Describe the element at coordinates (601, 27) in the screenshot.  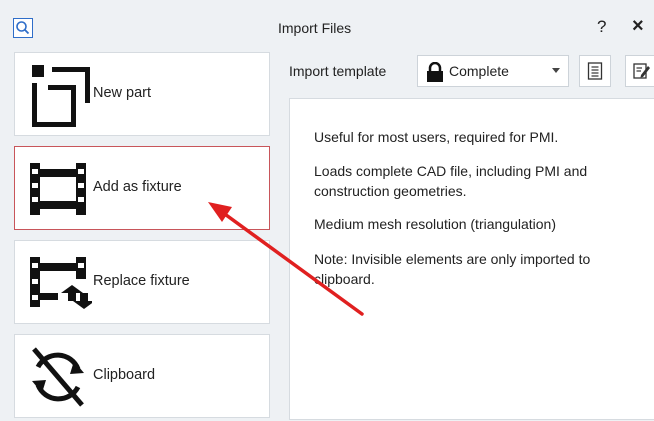
I see `help-button: ?` at that location.